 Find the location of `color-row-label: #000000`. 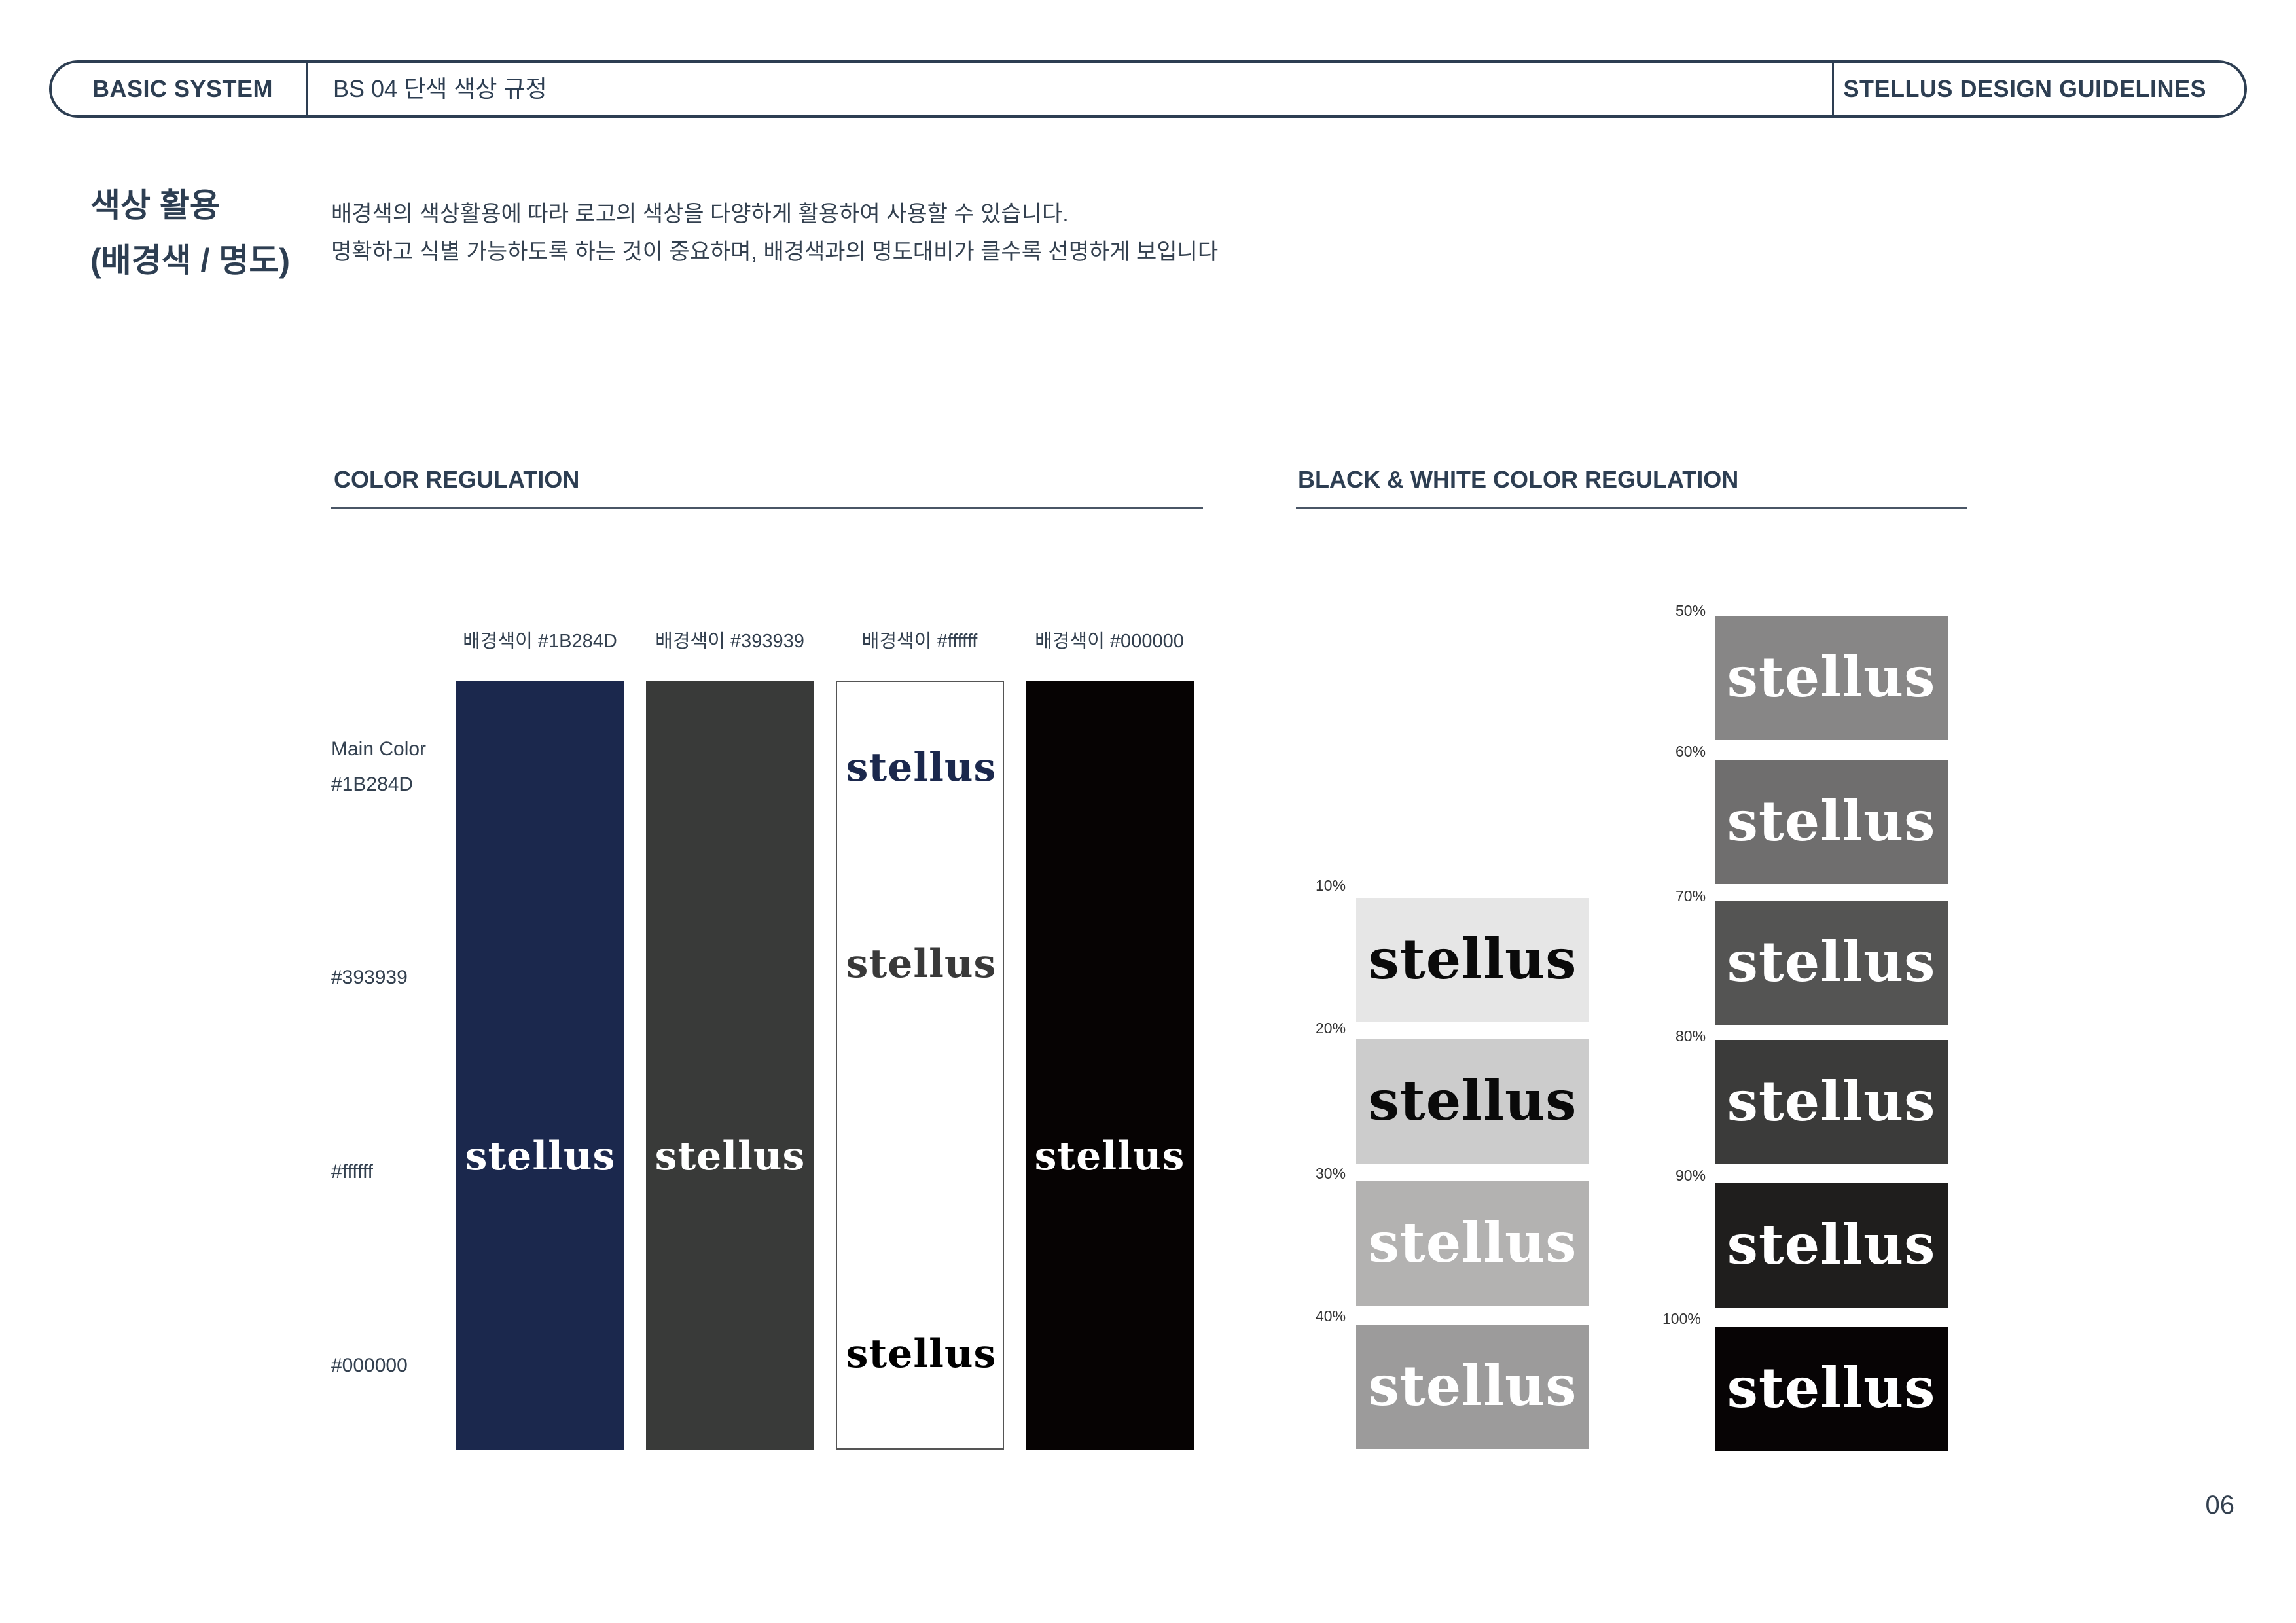

color-row-label: #000000 is located at coordinates (369, 1366).